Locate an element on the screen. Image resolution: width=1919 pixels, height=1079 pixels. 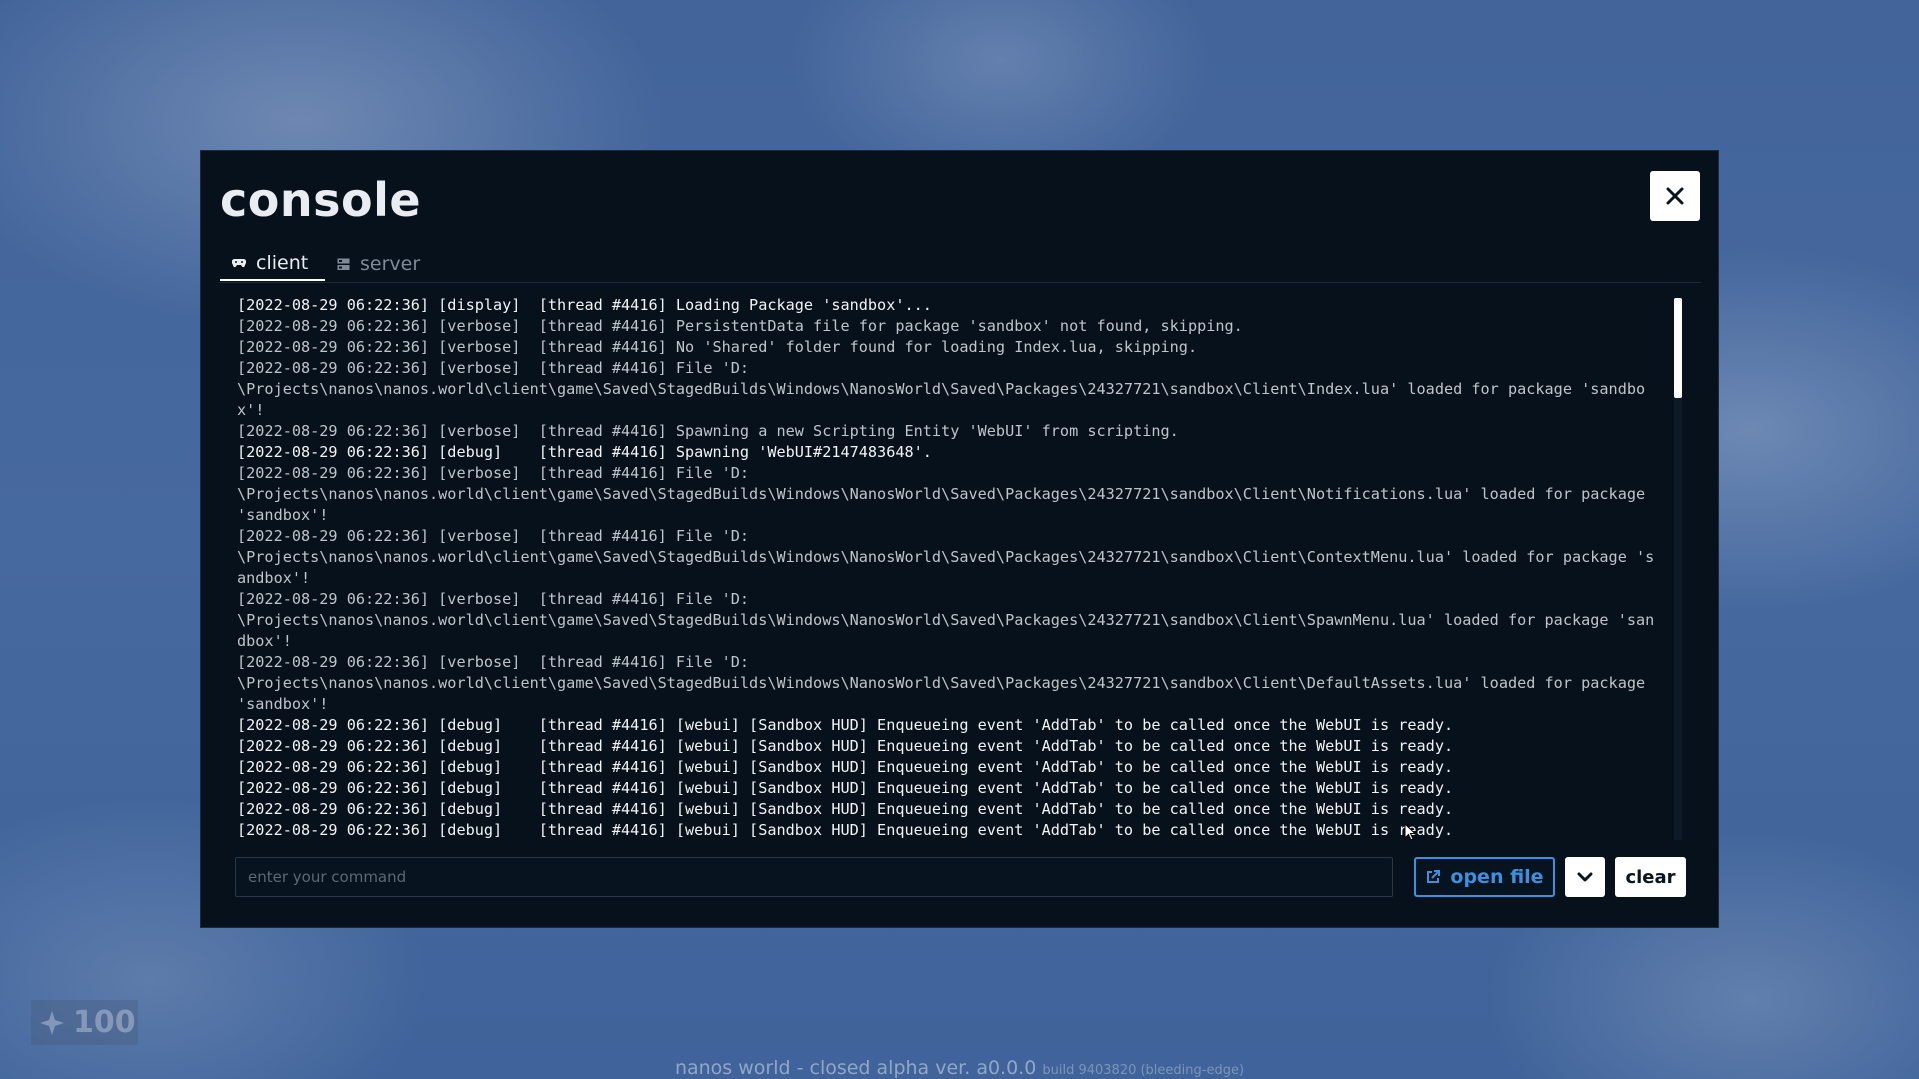
open-file-button: open file is located at coordinates (1484, 877).